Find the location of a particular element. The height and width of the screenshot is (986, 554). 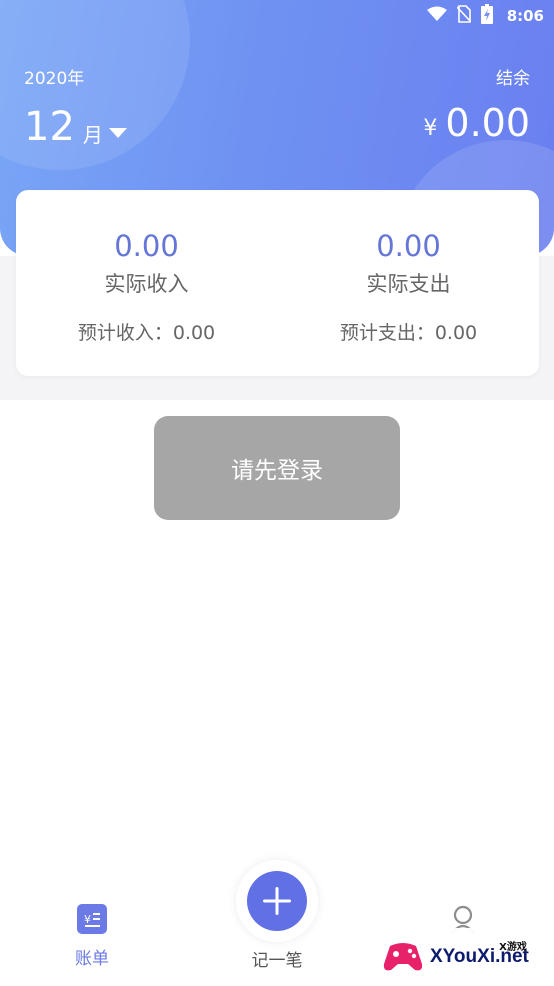

year-label: 2020年 is located at coordinates (54, 79).